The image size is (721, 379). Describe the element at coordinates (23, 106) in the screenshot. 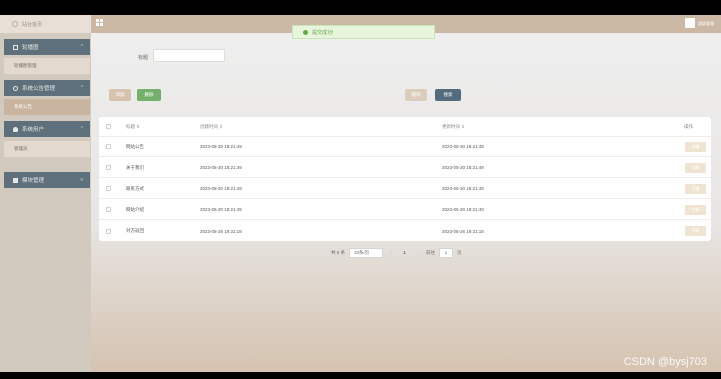

I see `sidebar-item-label: 系统公告` at that location.